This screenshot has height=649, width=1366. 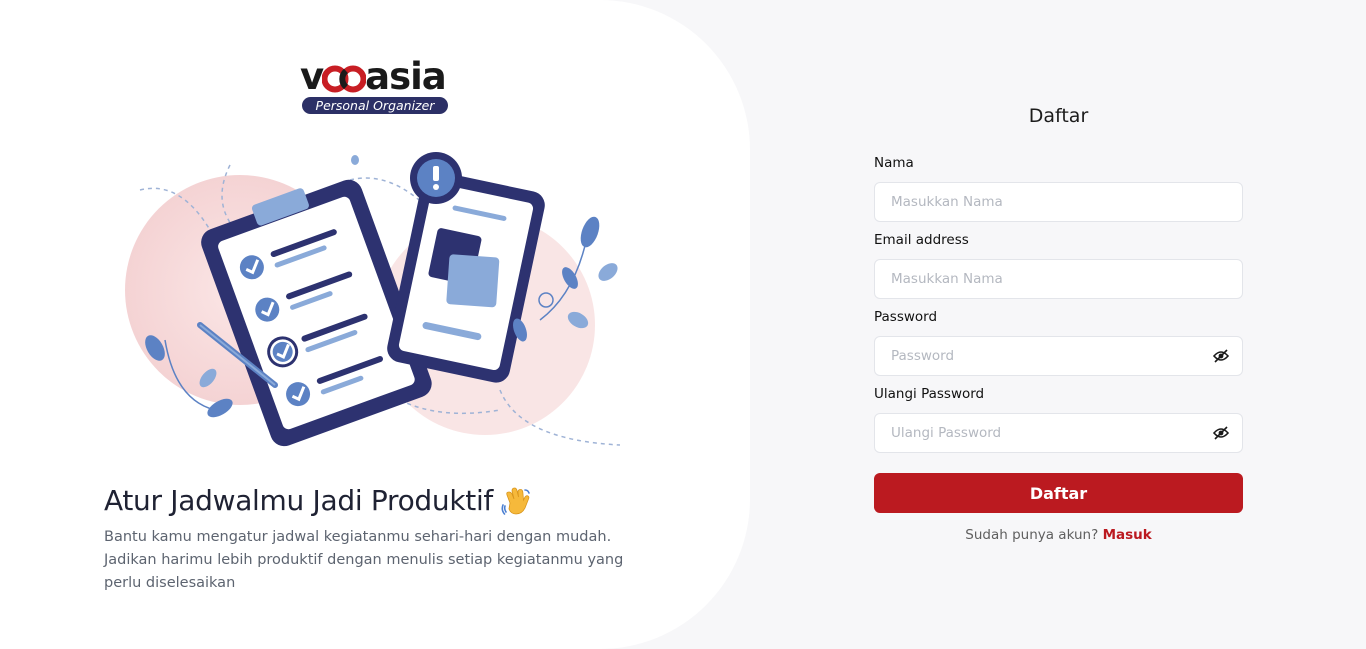 I want to click on name-input, so click(x=1033, y=202).